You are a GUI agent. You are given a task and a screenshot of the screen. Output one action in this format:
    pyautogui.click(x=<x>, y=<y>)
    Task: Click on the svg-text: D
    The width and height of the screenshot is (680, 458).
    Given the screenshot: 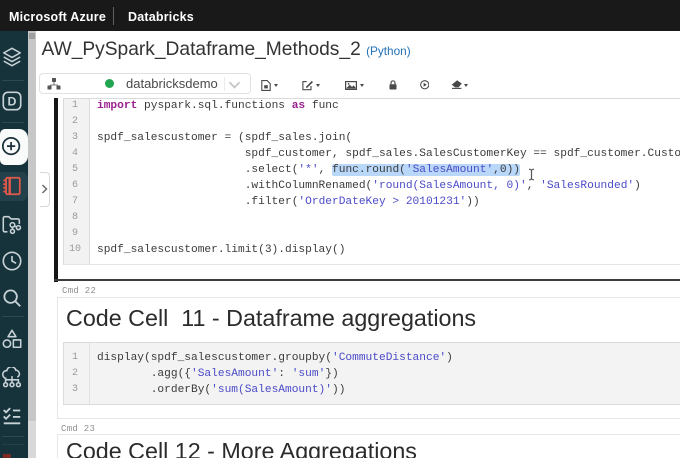 What is the action you would take?
    pyautogui.click(x=12, y=102)
    